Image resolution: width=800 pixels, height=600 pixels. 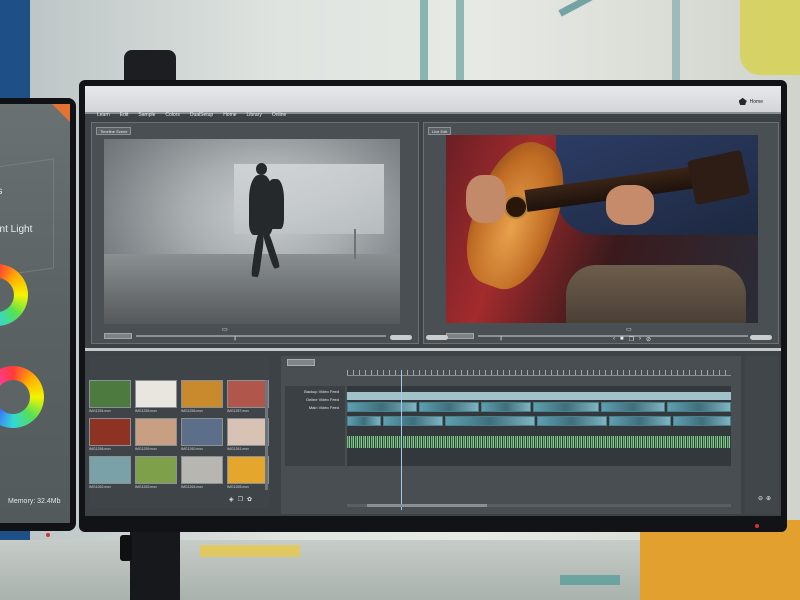 I want to click on viewer-tab-timeline-scene: Timeline Scene, so click(x=114, y=131).